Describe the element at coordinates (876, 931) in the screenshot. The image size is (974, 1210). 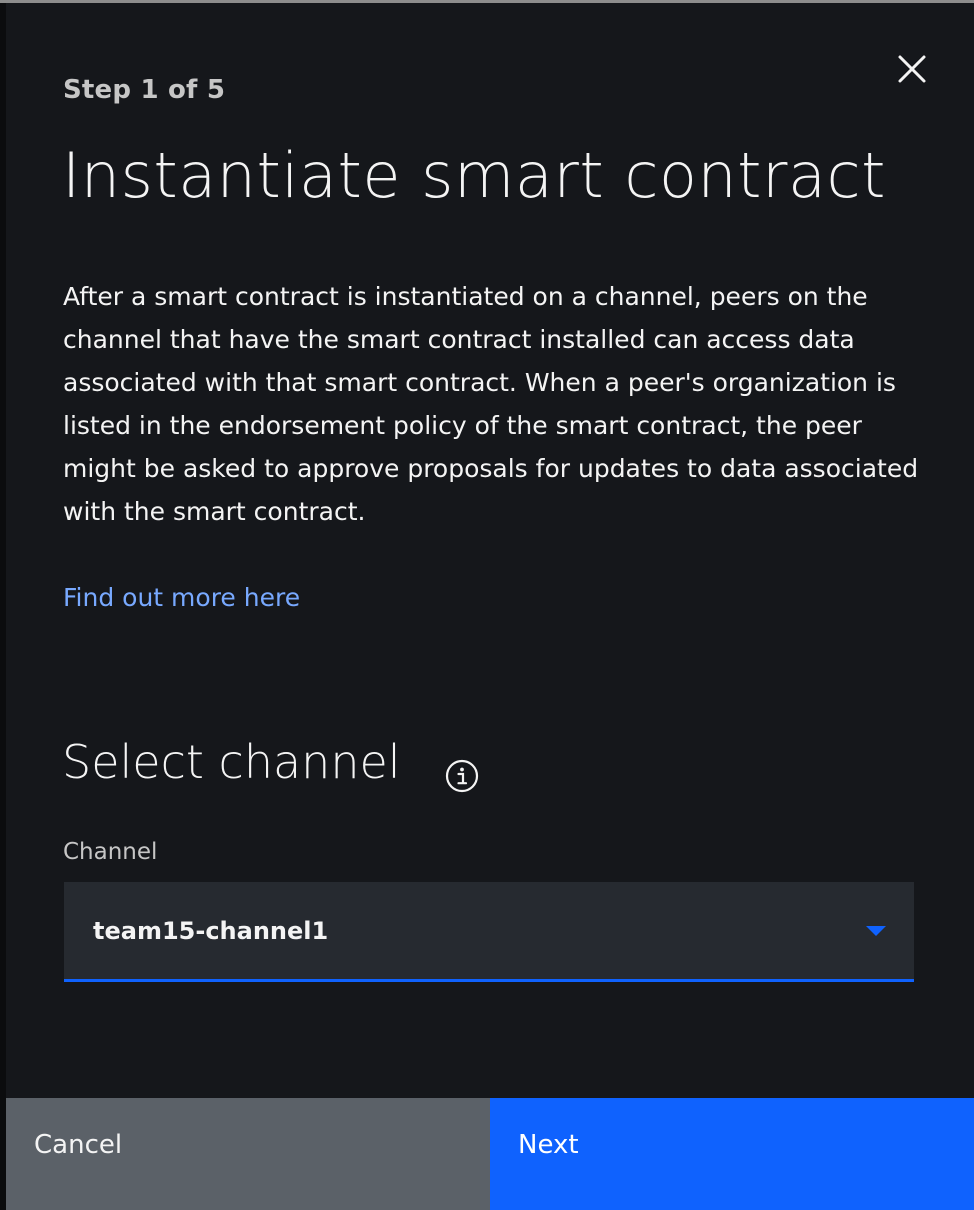
I see `caret-down-icon` at that location.